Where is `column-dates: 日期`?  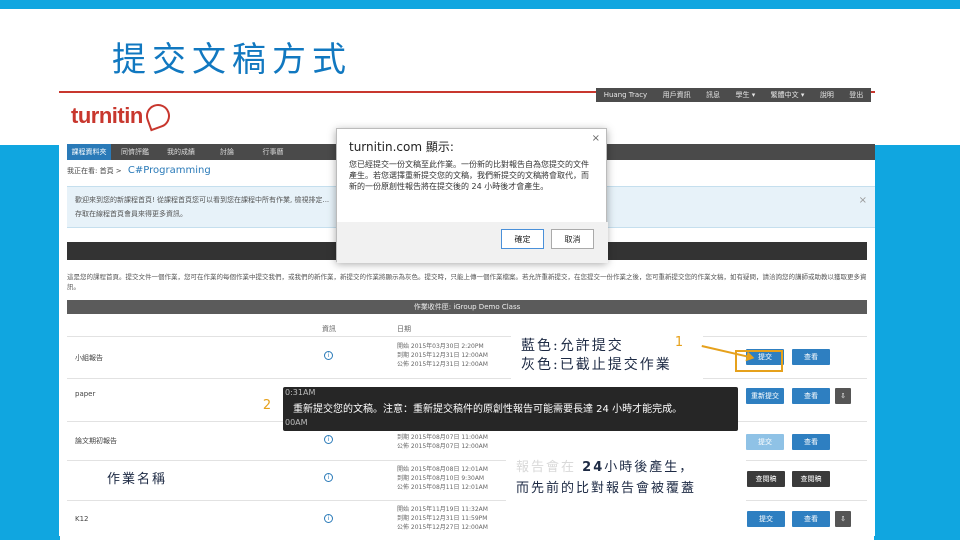
column-dates: 日期 is located at coordinates (404, 329).